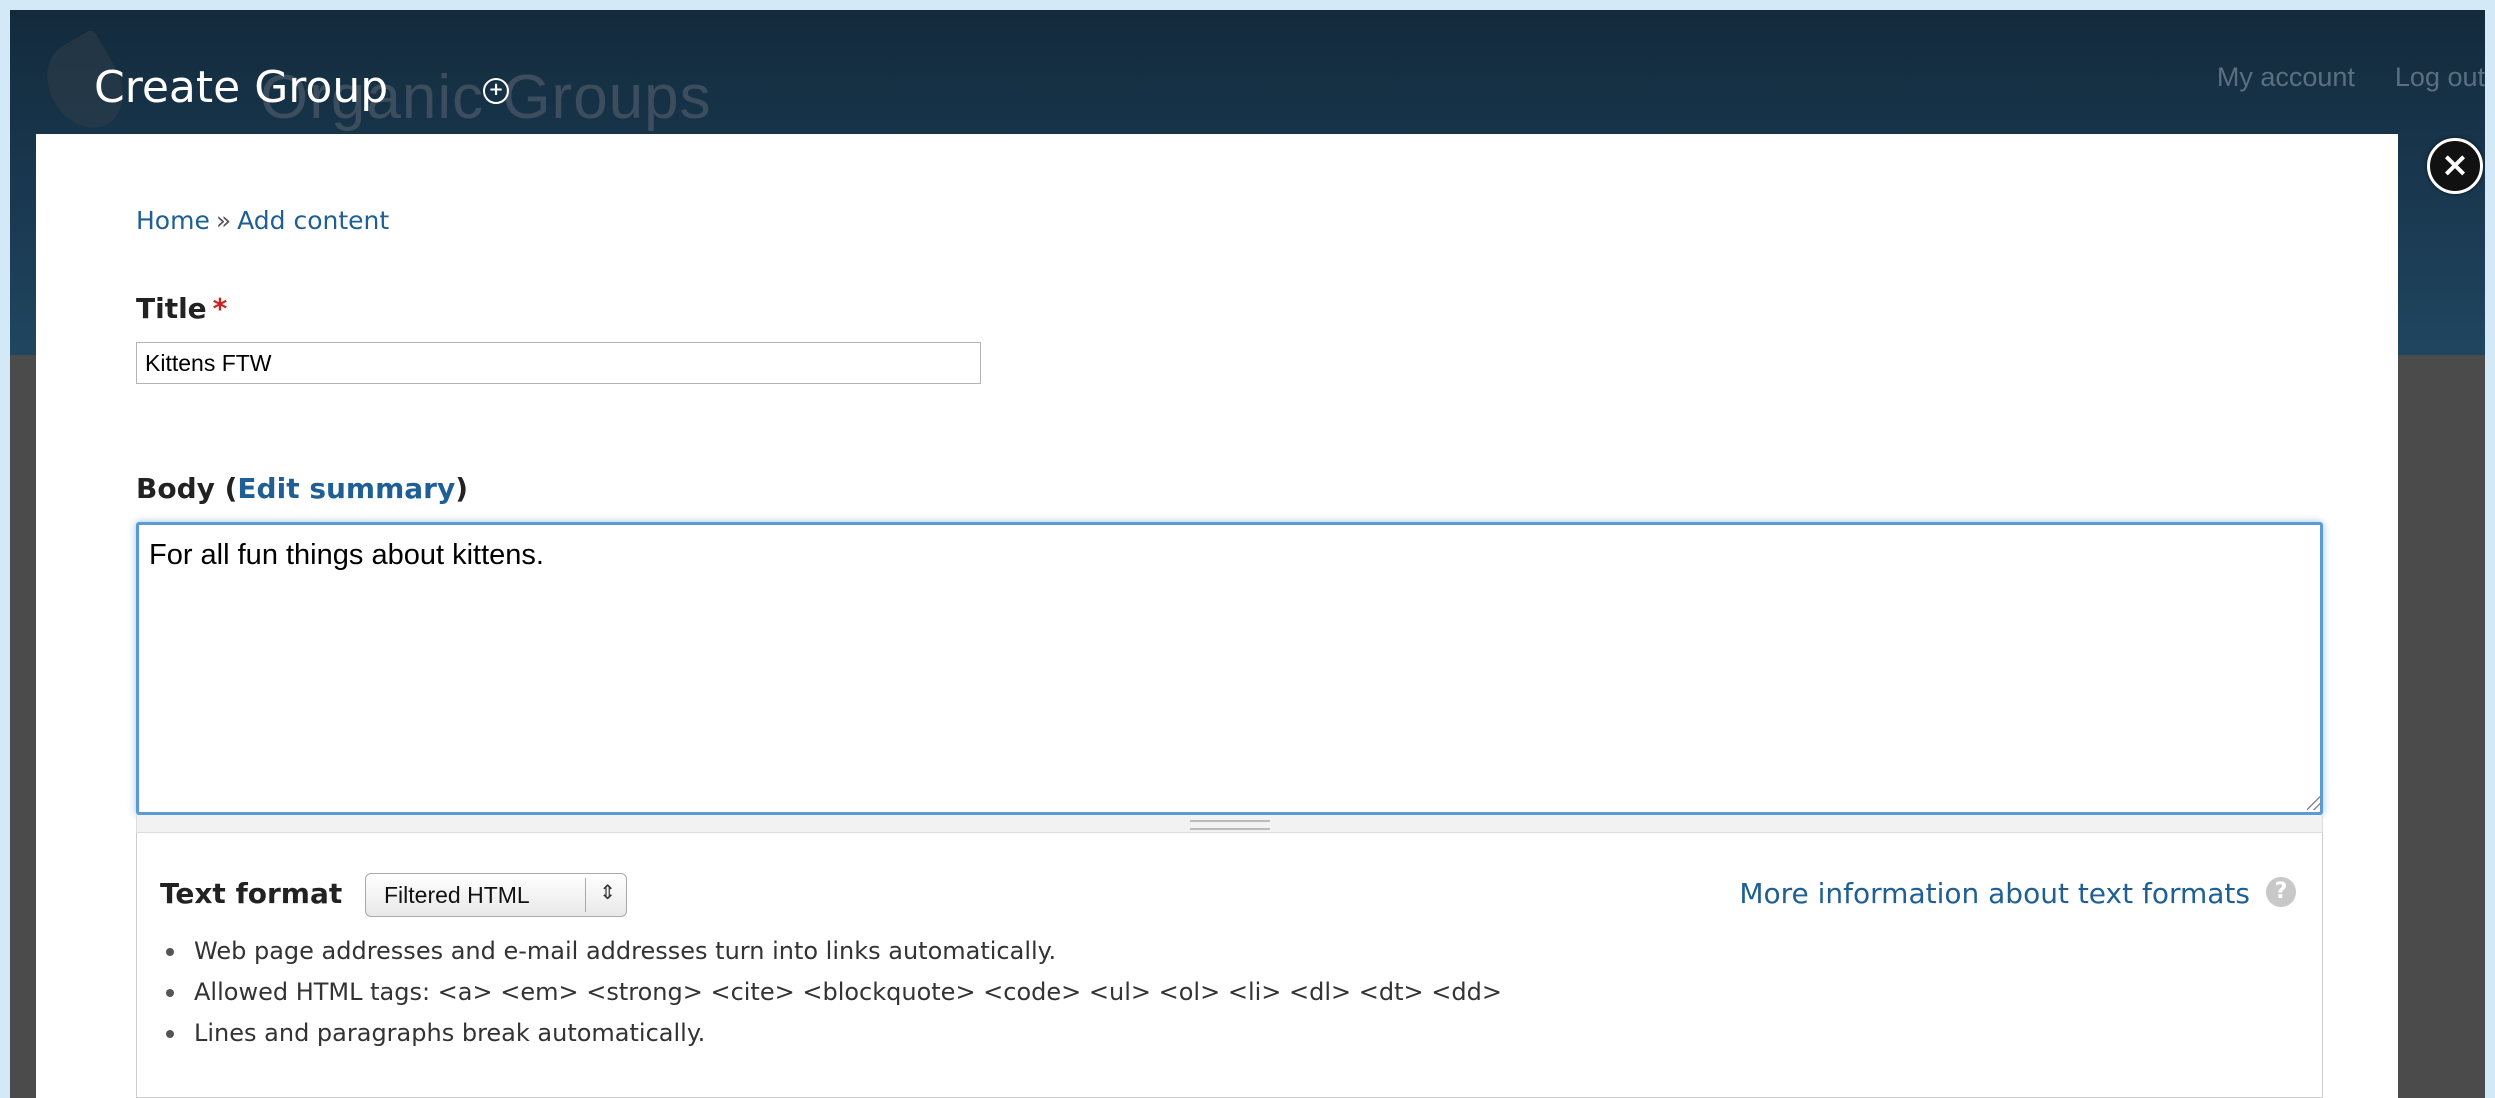 This screenshot has height=1098, width=2495. Describe the element at coordinates (496, 91) in the screenshot. I see `plus-circle-icon: +` at that location.